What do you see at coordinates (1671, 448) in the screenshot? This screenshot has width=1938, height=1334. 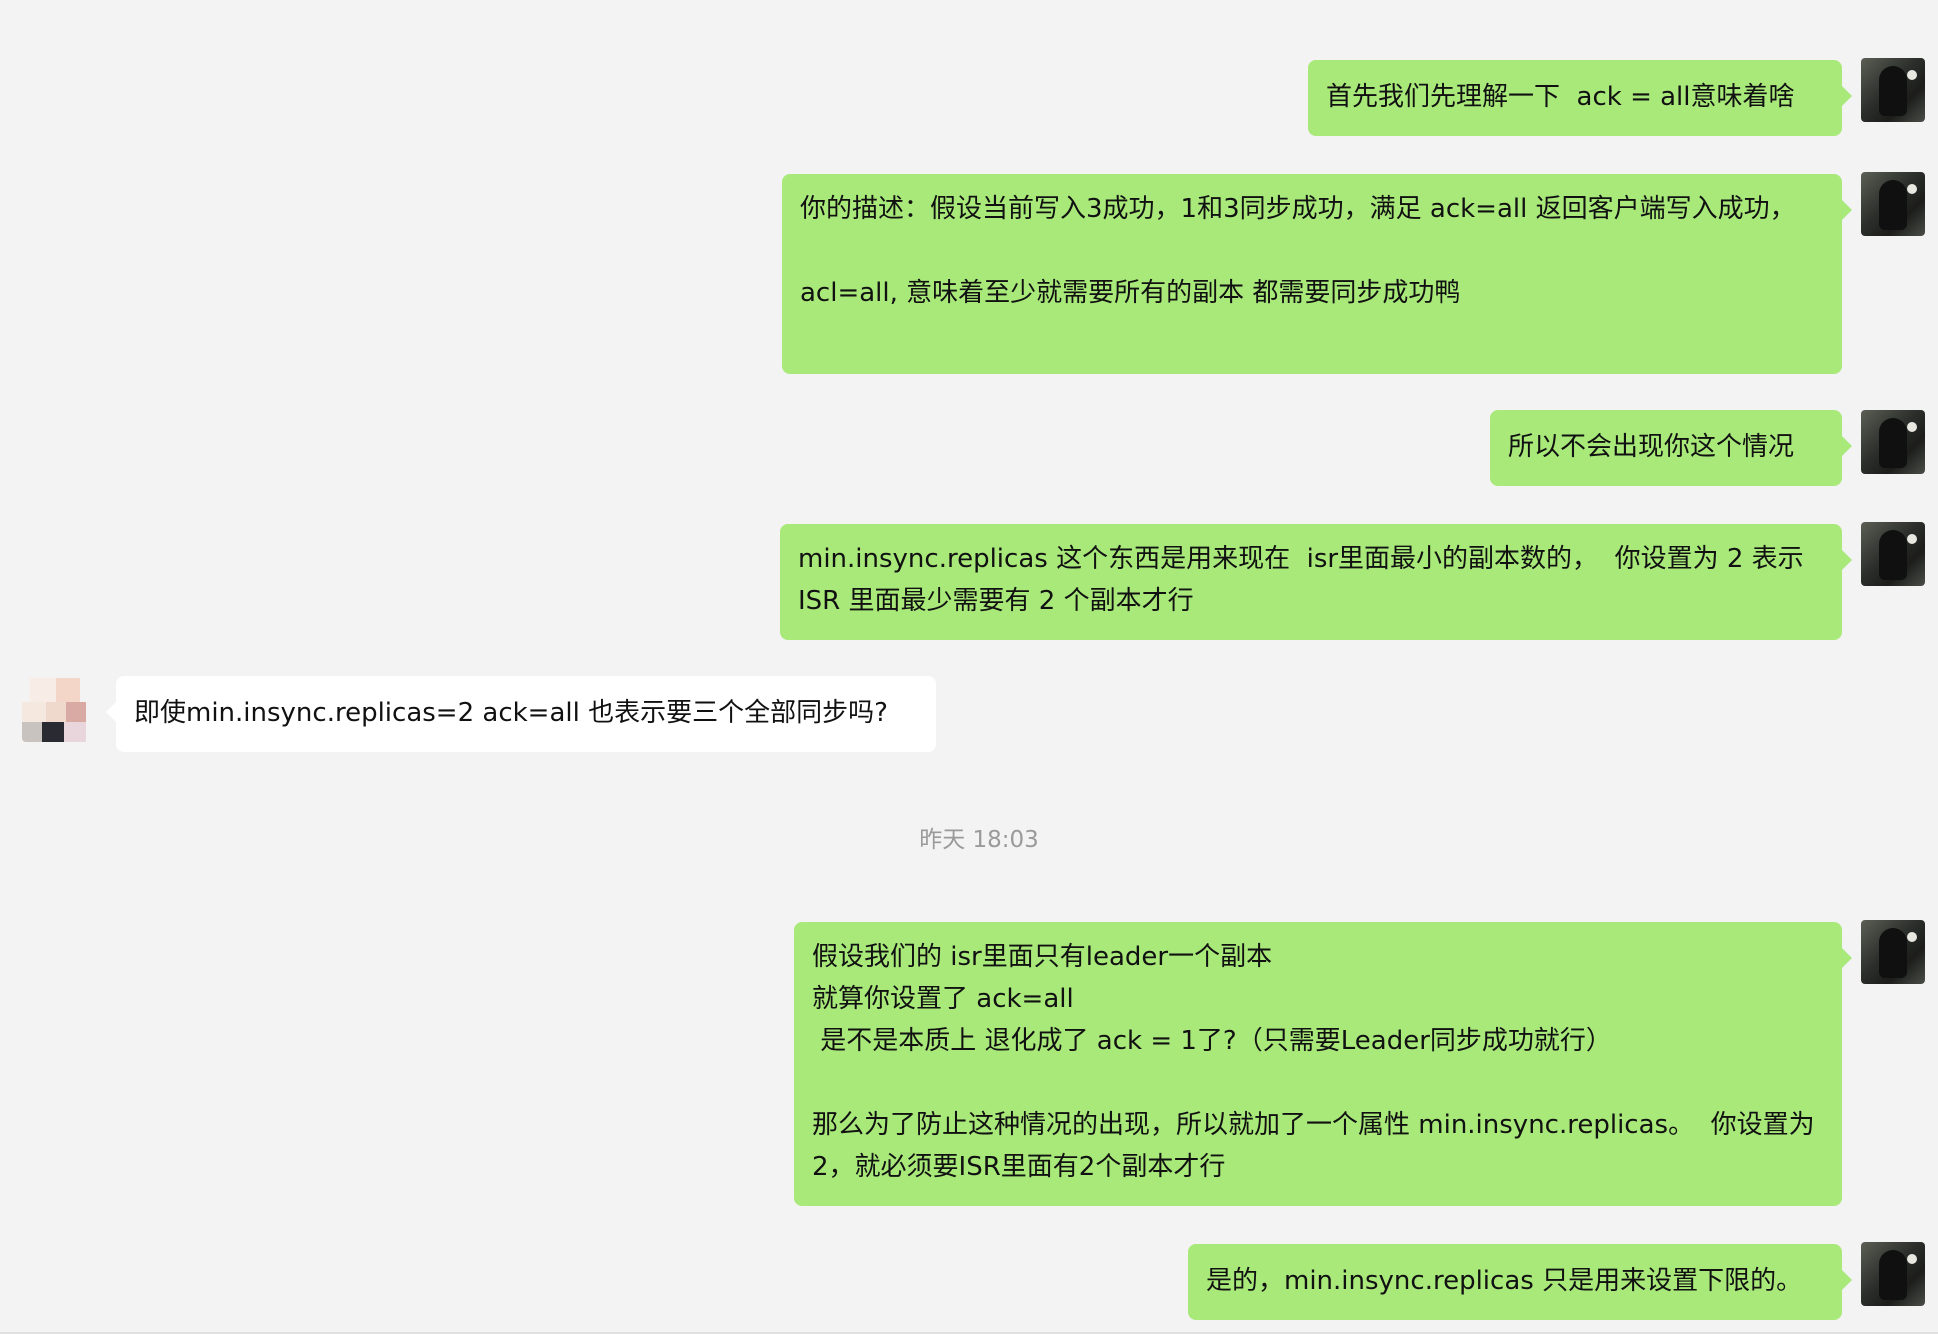 I see `message-bubble: 所以不会出现你这个情况` at bounding box center [1671, 448].